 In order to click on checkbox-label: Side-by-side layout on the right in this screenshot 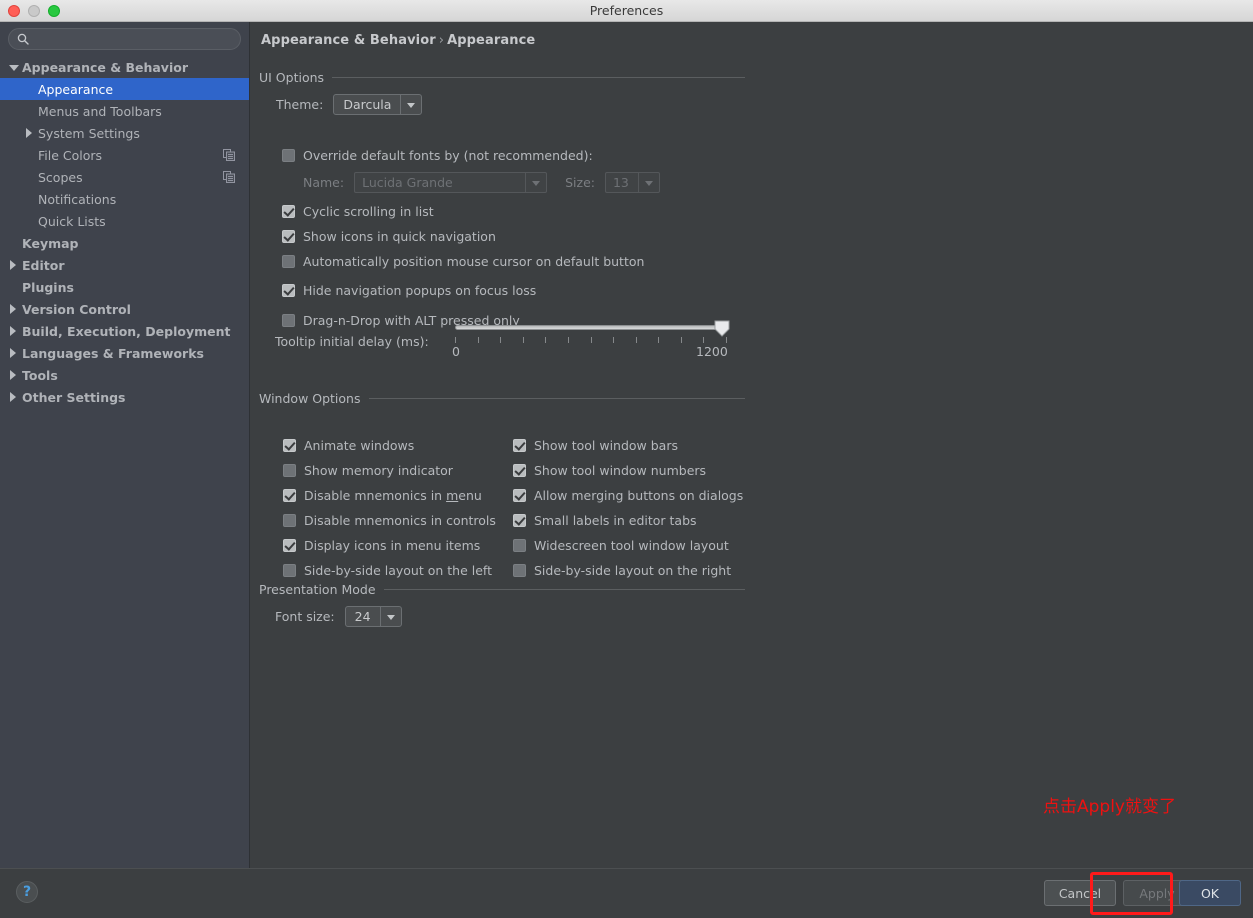, I will do `click(633, 570)`.